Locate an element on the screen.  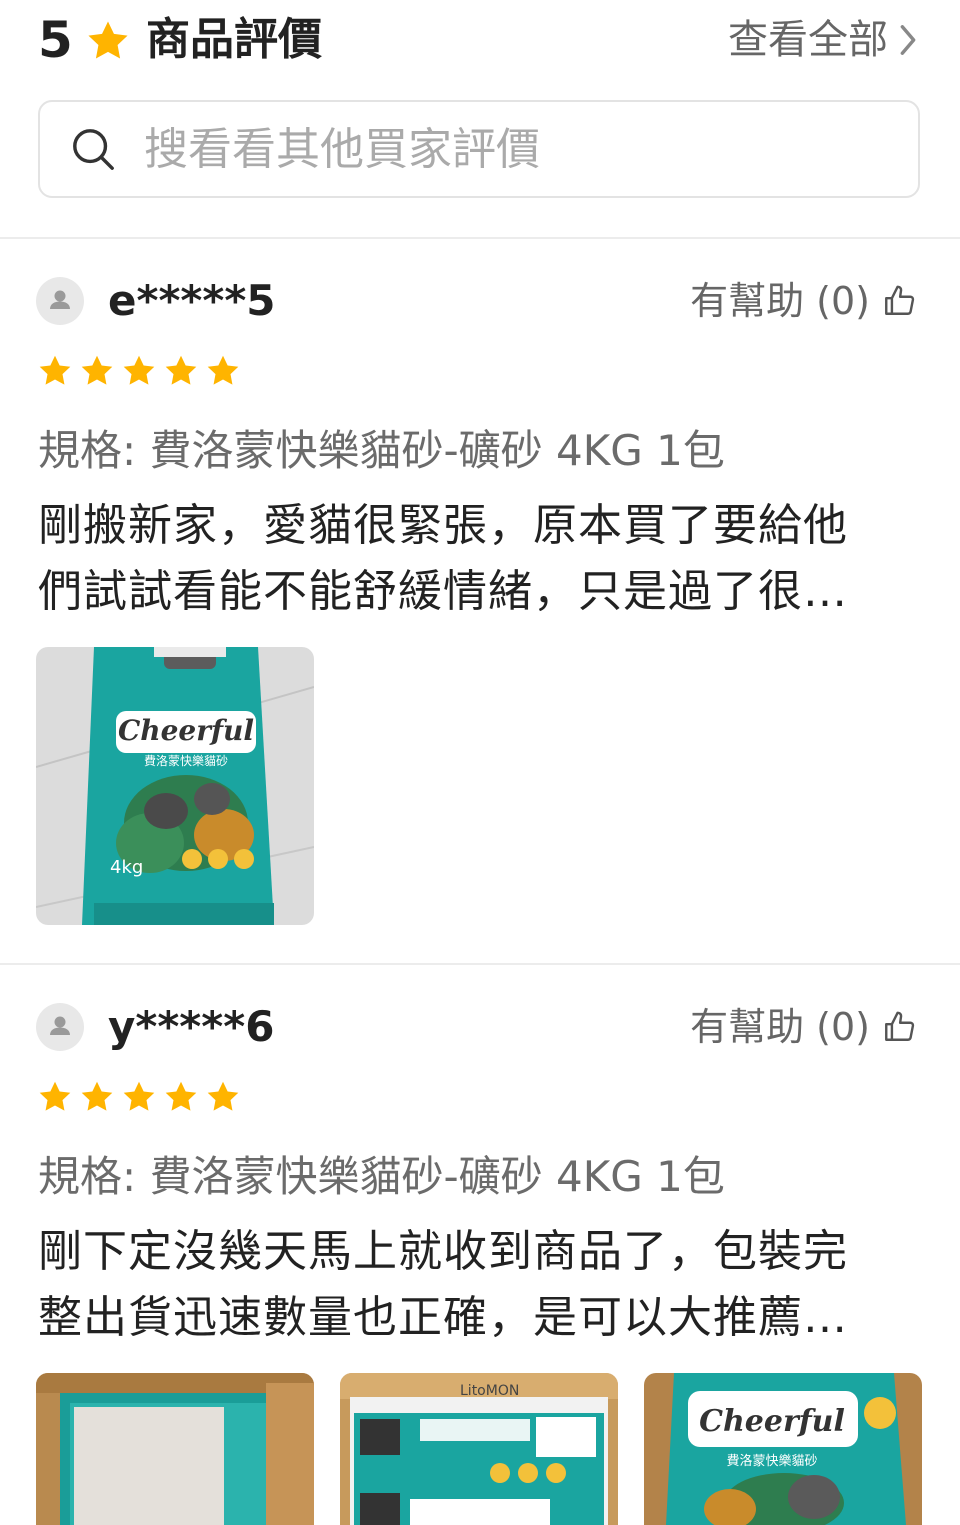
chevron-right-icon is located at coordinates (908, 40).